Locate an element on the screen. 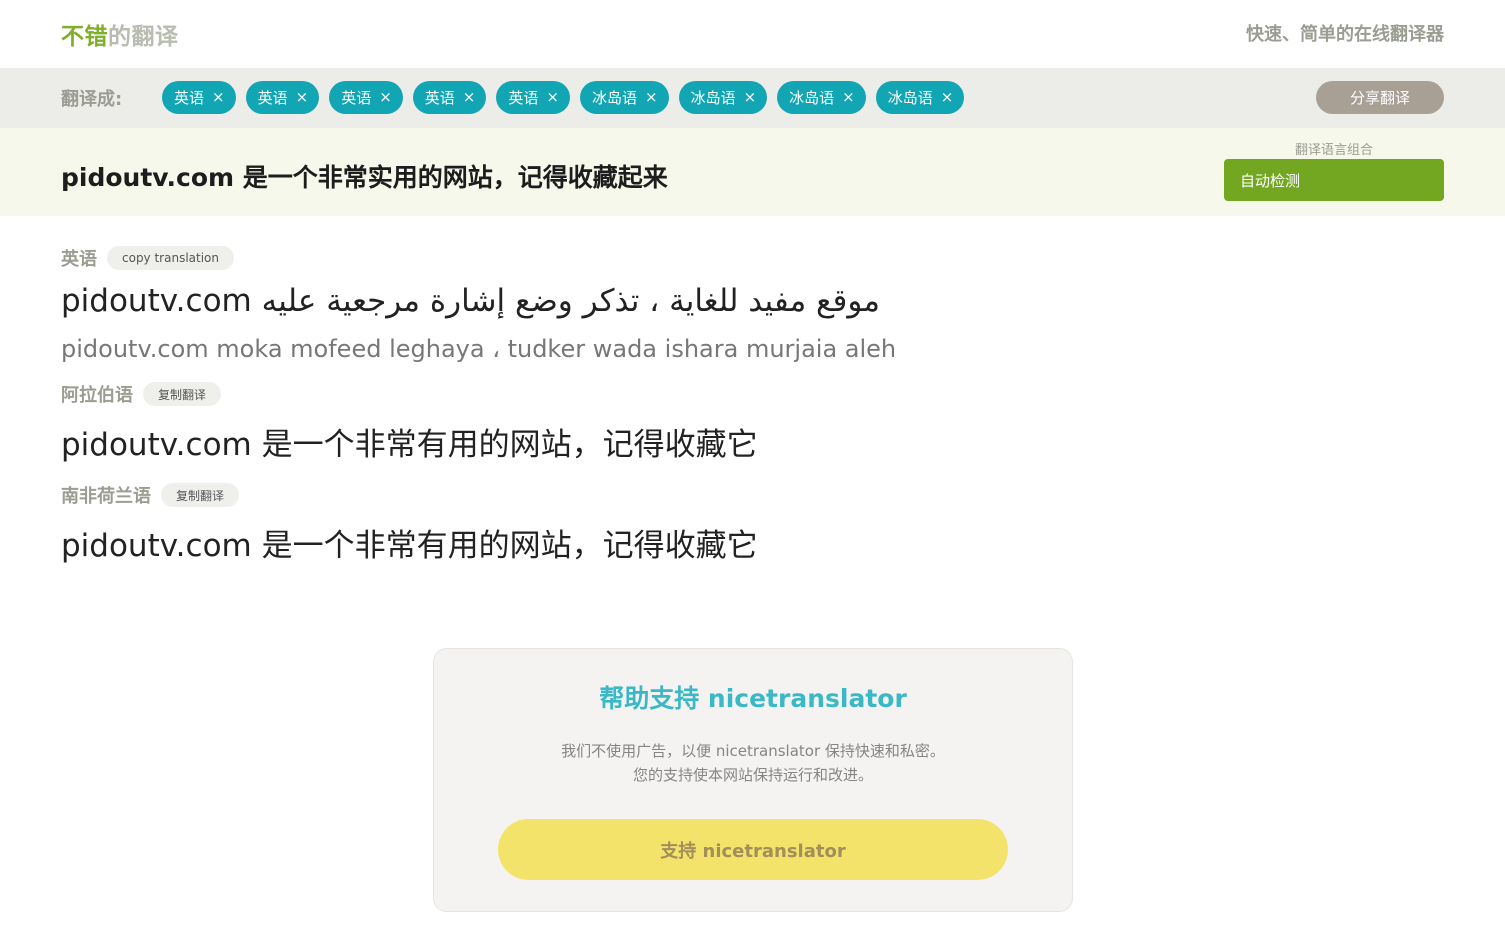 Image resolution: width=1505 pixels, height=949 pixels. site-logo: 不错的翻译 is located at coordinates (120, 34).